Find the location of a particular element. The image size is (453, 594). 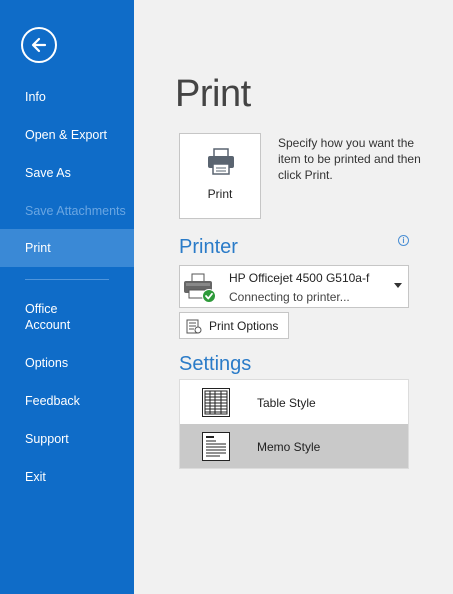

memo-style-icon is located at coordinates (216, 446).